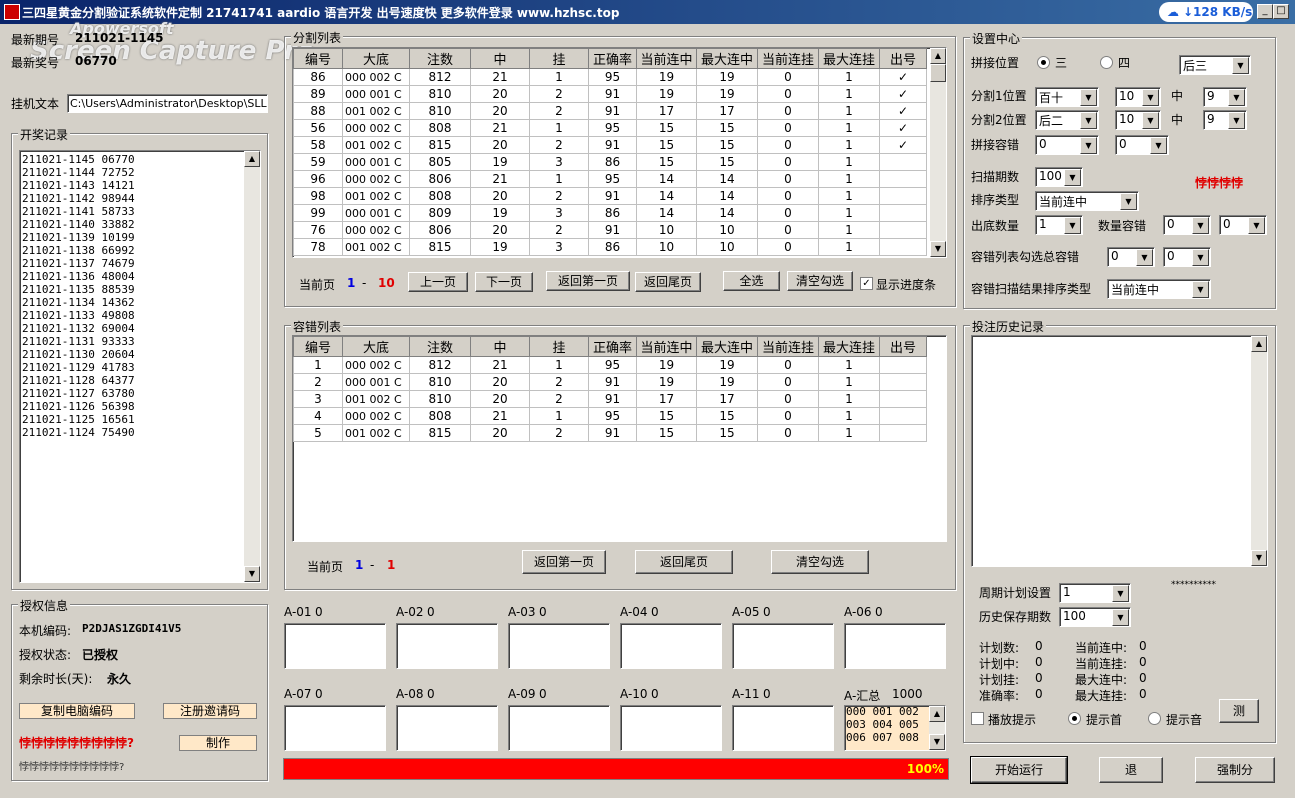  Describe the element at coordinates (78, 237) in the screenshot. I see `draw-record-item: 211021-1139 10199` at that location.